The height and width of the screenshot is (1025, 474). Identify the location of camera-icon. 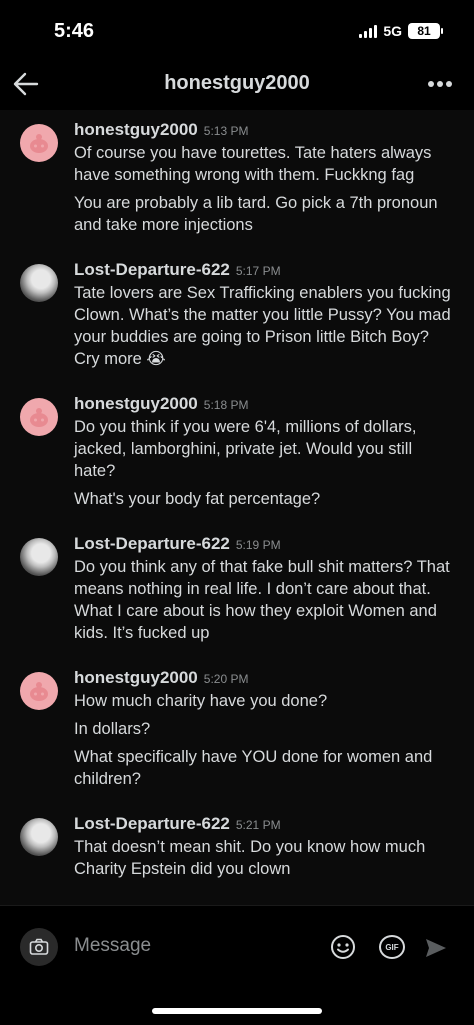
(39, 946).